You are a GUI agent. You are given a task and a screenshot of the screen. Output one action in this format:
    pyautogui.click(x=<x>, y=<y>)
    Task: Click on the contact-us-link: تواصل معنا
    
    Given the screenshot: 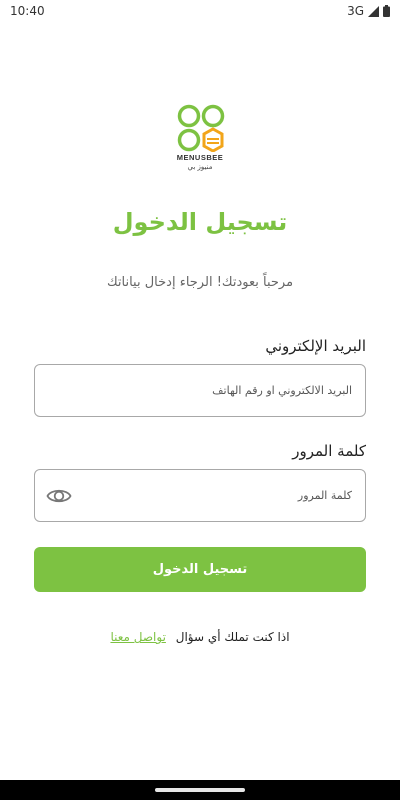 What is the action you would take?
    pyautogui.click(x=137, y=637)
    